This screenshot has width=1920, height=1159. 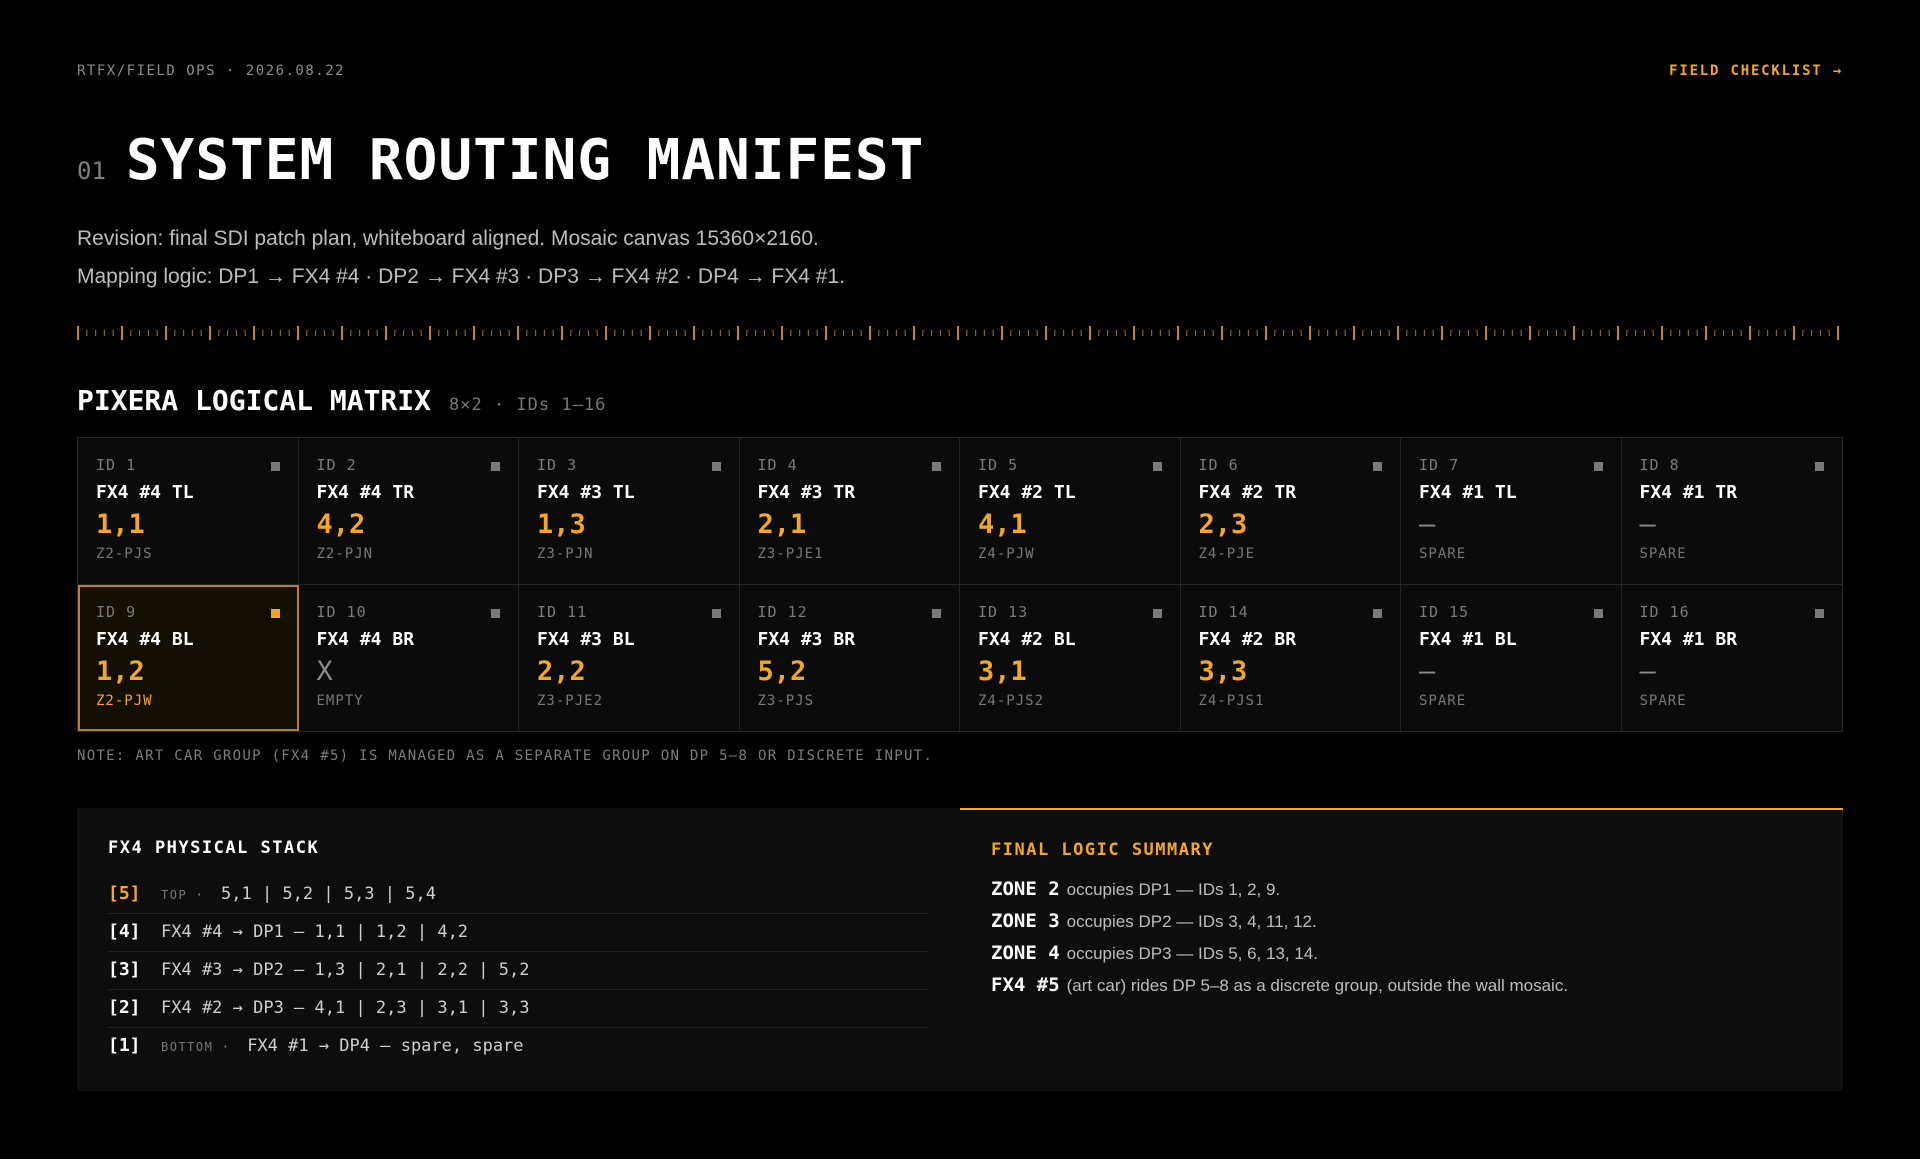 What do you see at coordinates (365, 639) in the screenshot?
I see `cell-output-name: FX4 #4 BR` at bounding box center [365, 639].